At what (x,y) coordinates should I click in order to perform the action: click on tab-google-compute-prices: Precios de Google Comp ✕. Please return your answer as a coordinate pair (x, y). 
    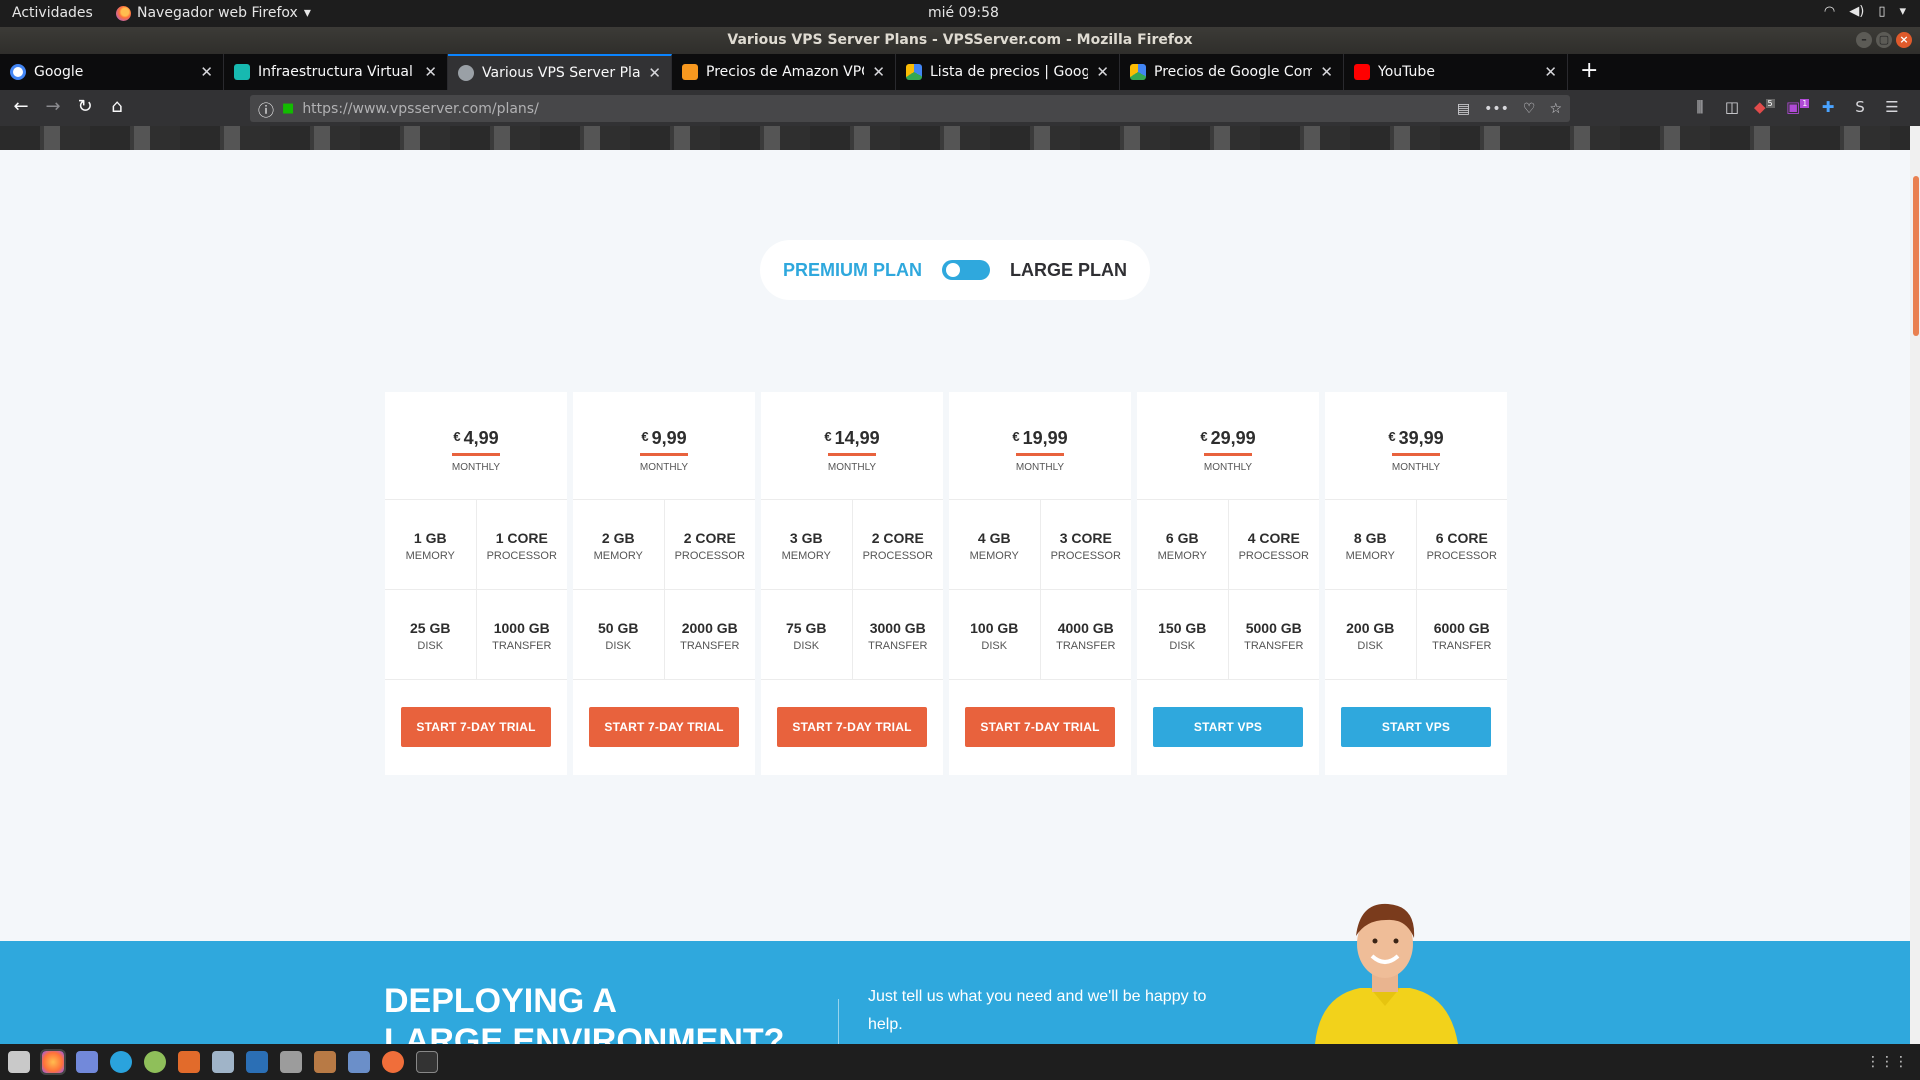
    Looking at the image, I should click on (1232, 72).